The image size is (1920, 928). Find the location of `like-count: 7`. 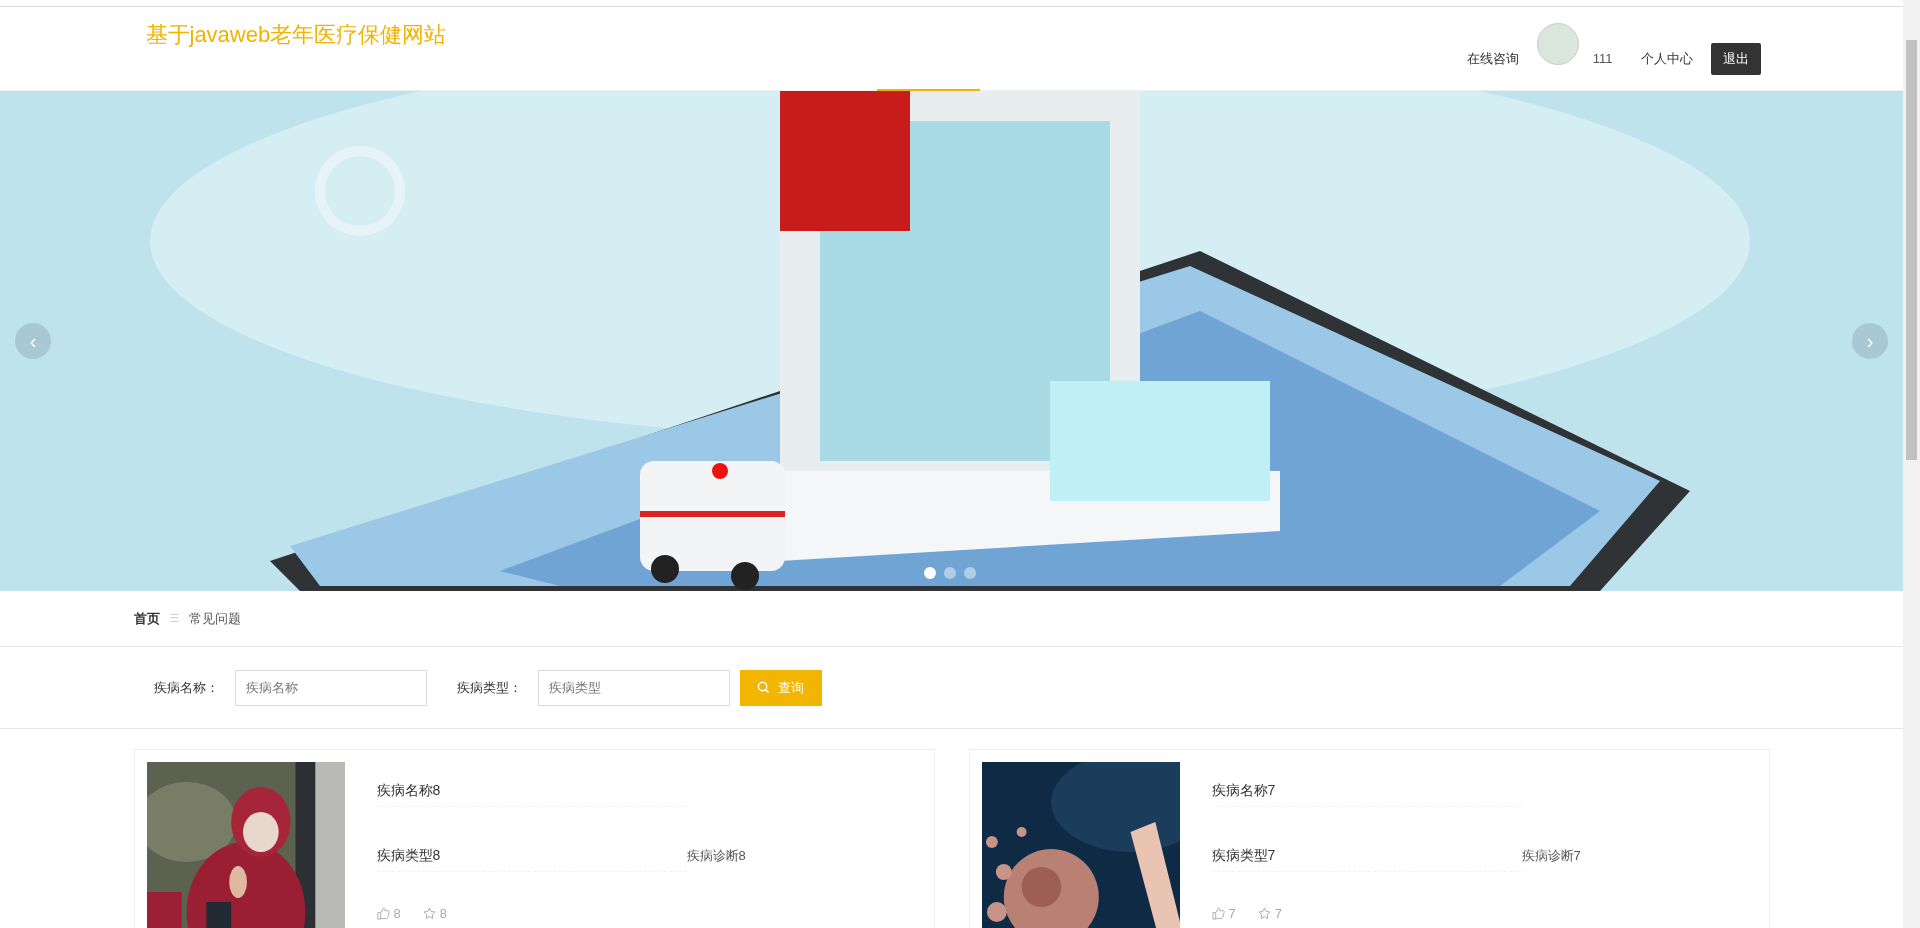

like-count: 7 is located at coordinates (1232, 913).